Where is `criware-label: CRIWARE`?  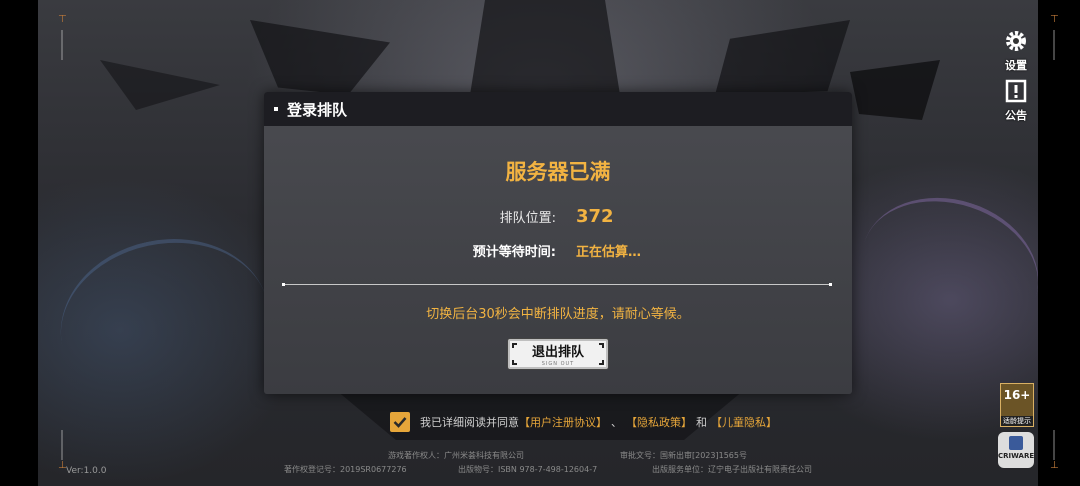
criware-label: CRIWARE is located at coordinates (1016, 456).